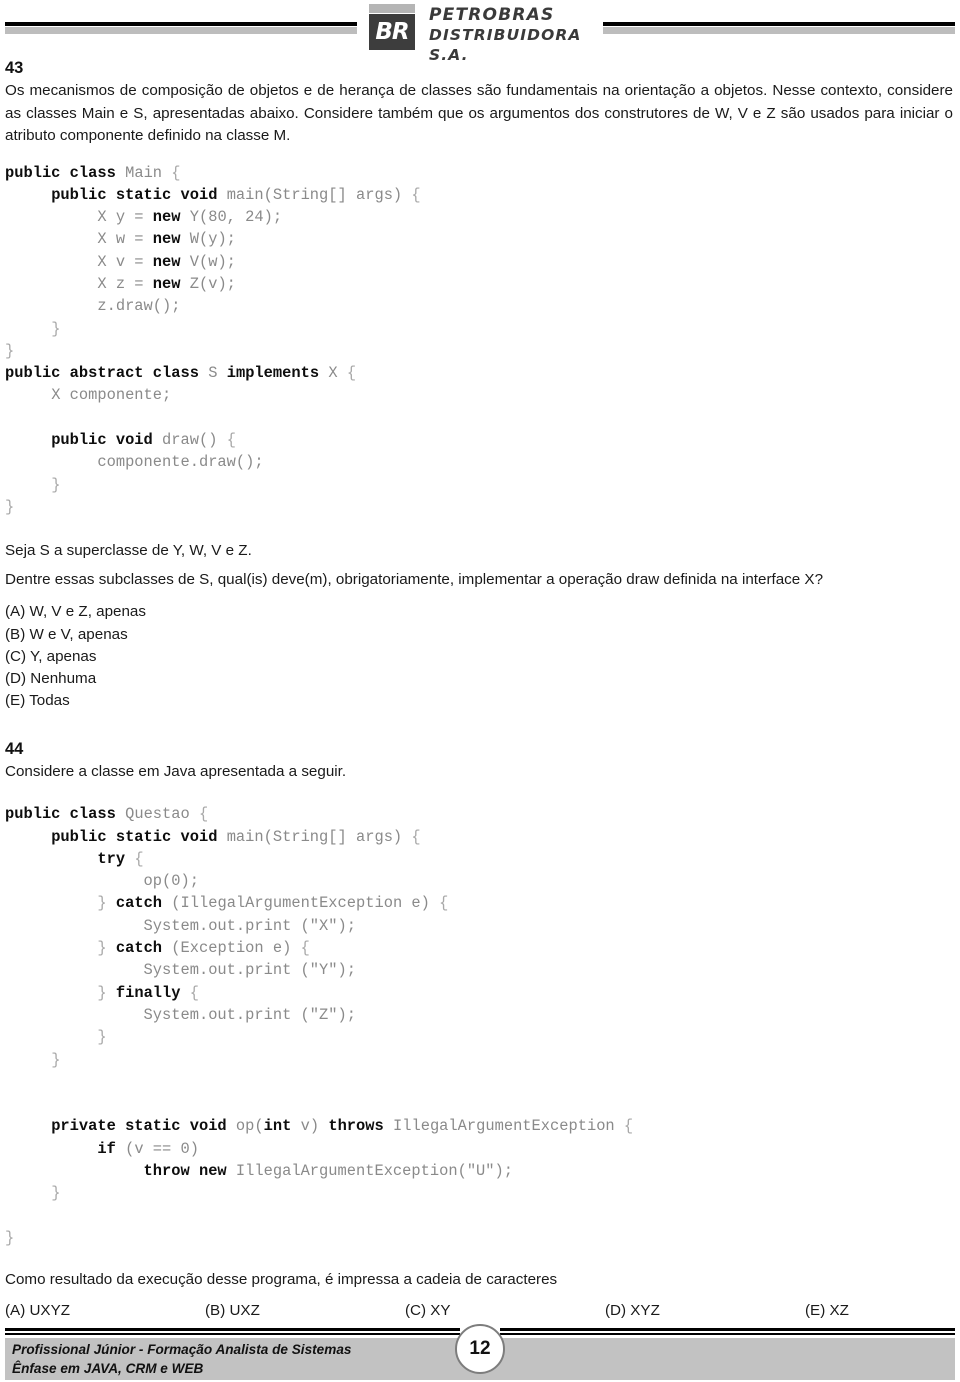  What do you see at coordinates (480, 679) in the screenshot?
I see `option-d: (D) Nenhuma` at bounding box center [480, 679].